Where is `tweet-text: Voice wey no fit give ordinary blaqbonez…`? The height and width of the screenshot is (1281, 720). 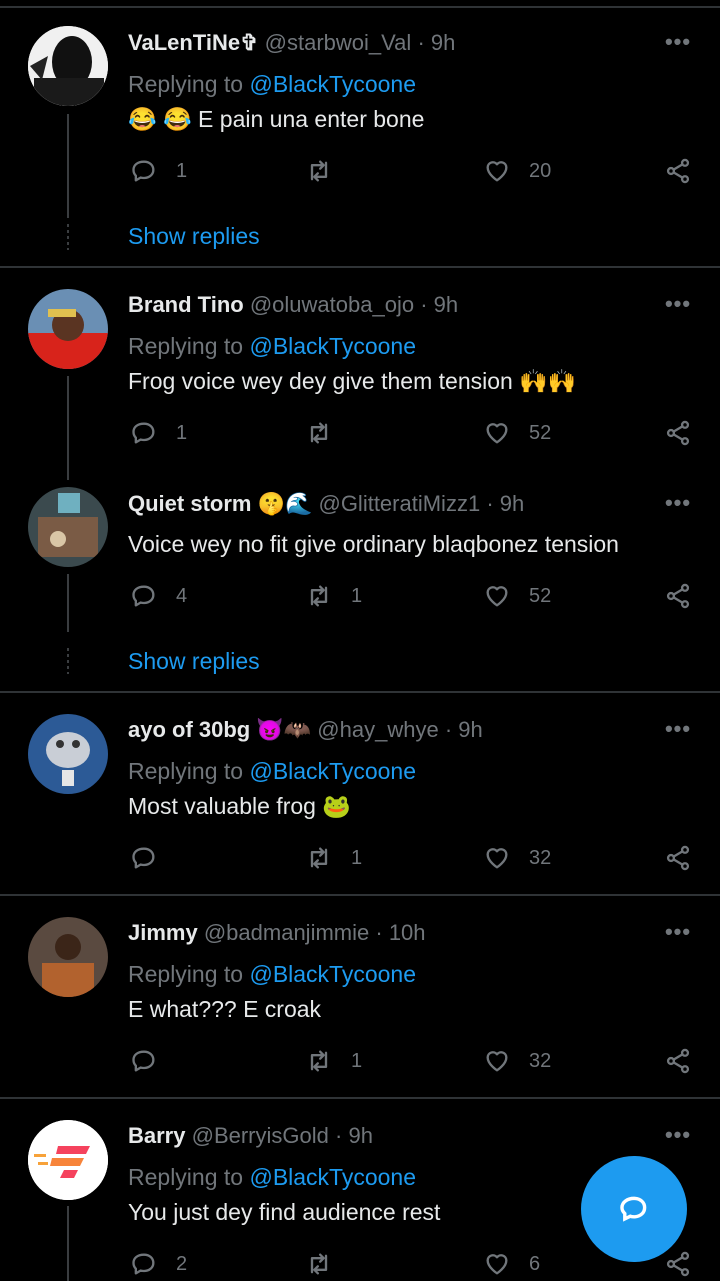 tweet-text: Voice wey no fit give ordinary blaqbonez… is located at coordinates (373, 544).